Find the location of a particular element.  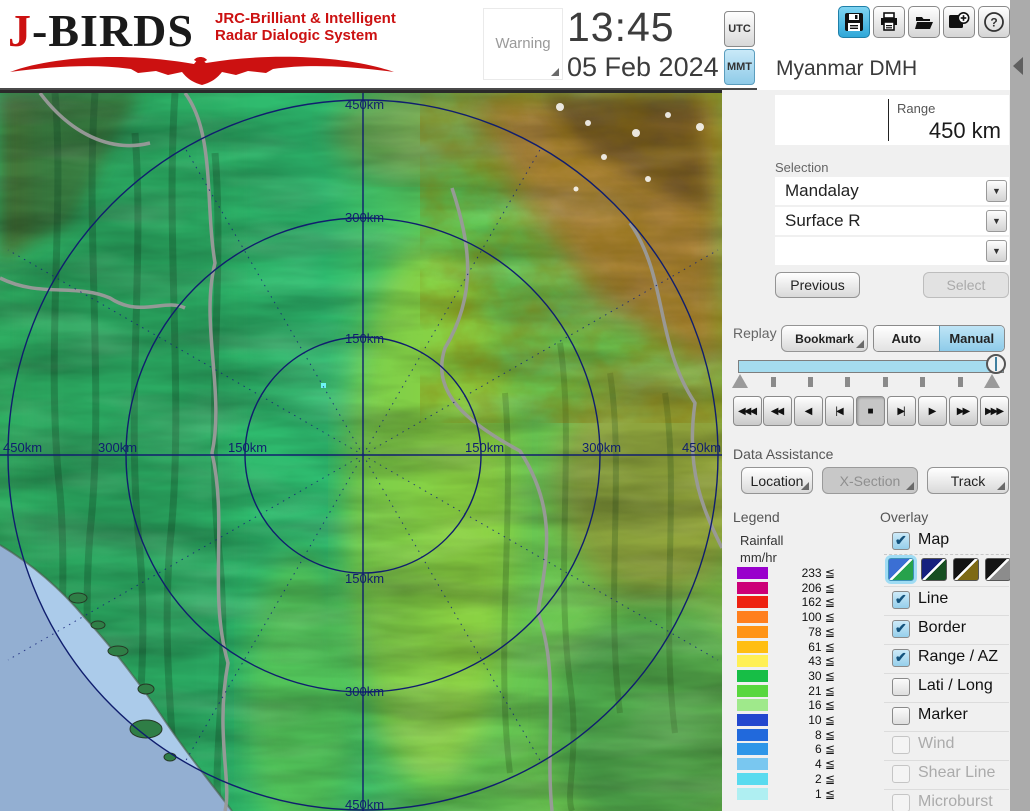

map-checkbox is located at coordinates (901, 541).